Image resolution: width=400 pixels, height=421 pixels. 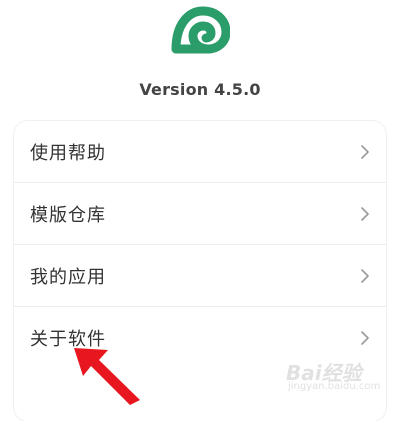 What do you see at coordinates (200, 30) in the screenshot?
I see `spiral-shell-logo-icon` at bounding box center [200, 30].